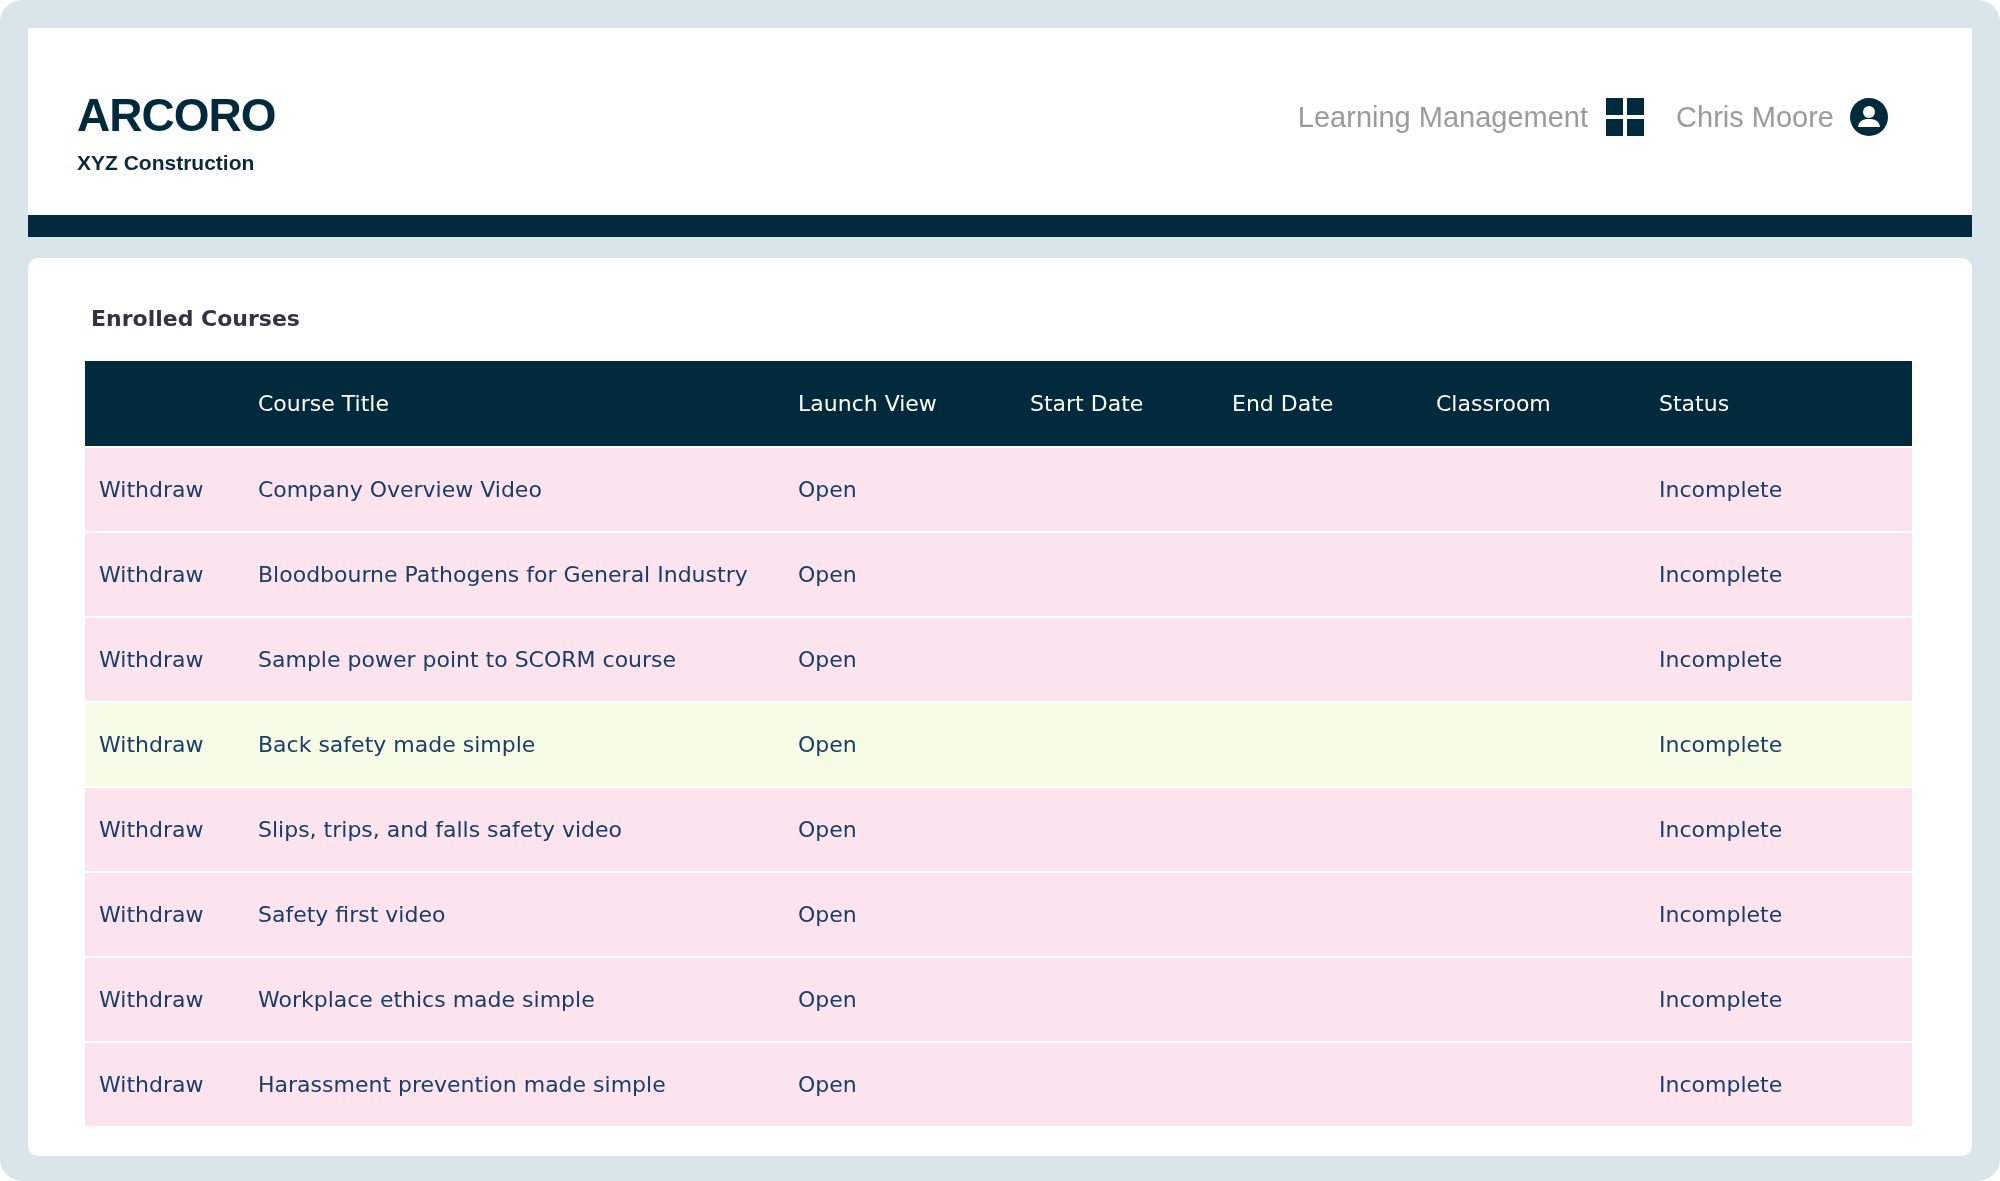 The width and height of the screenshot is (2000, 1181). I want to click on column-header: End Date, so click(1283, 403).